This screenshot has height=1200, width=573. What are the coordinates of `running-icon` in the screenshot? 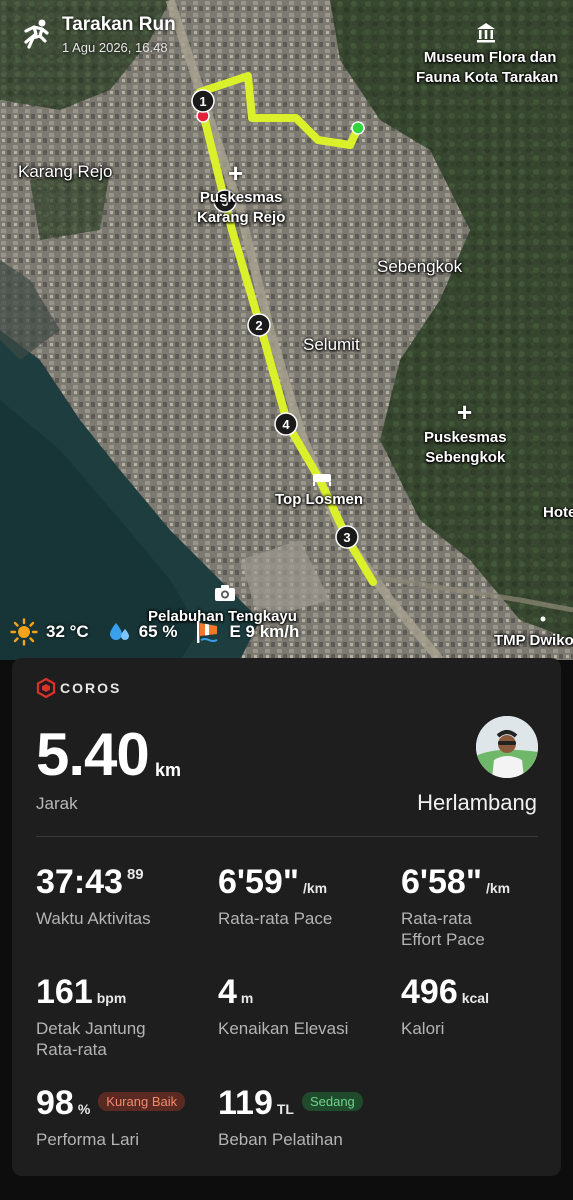 It's located at (36, 34).